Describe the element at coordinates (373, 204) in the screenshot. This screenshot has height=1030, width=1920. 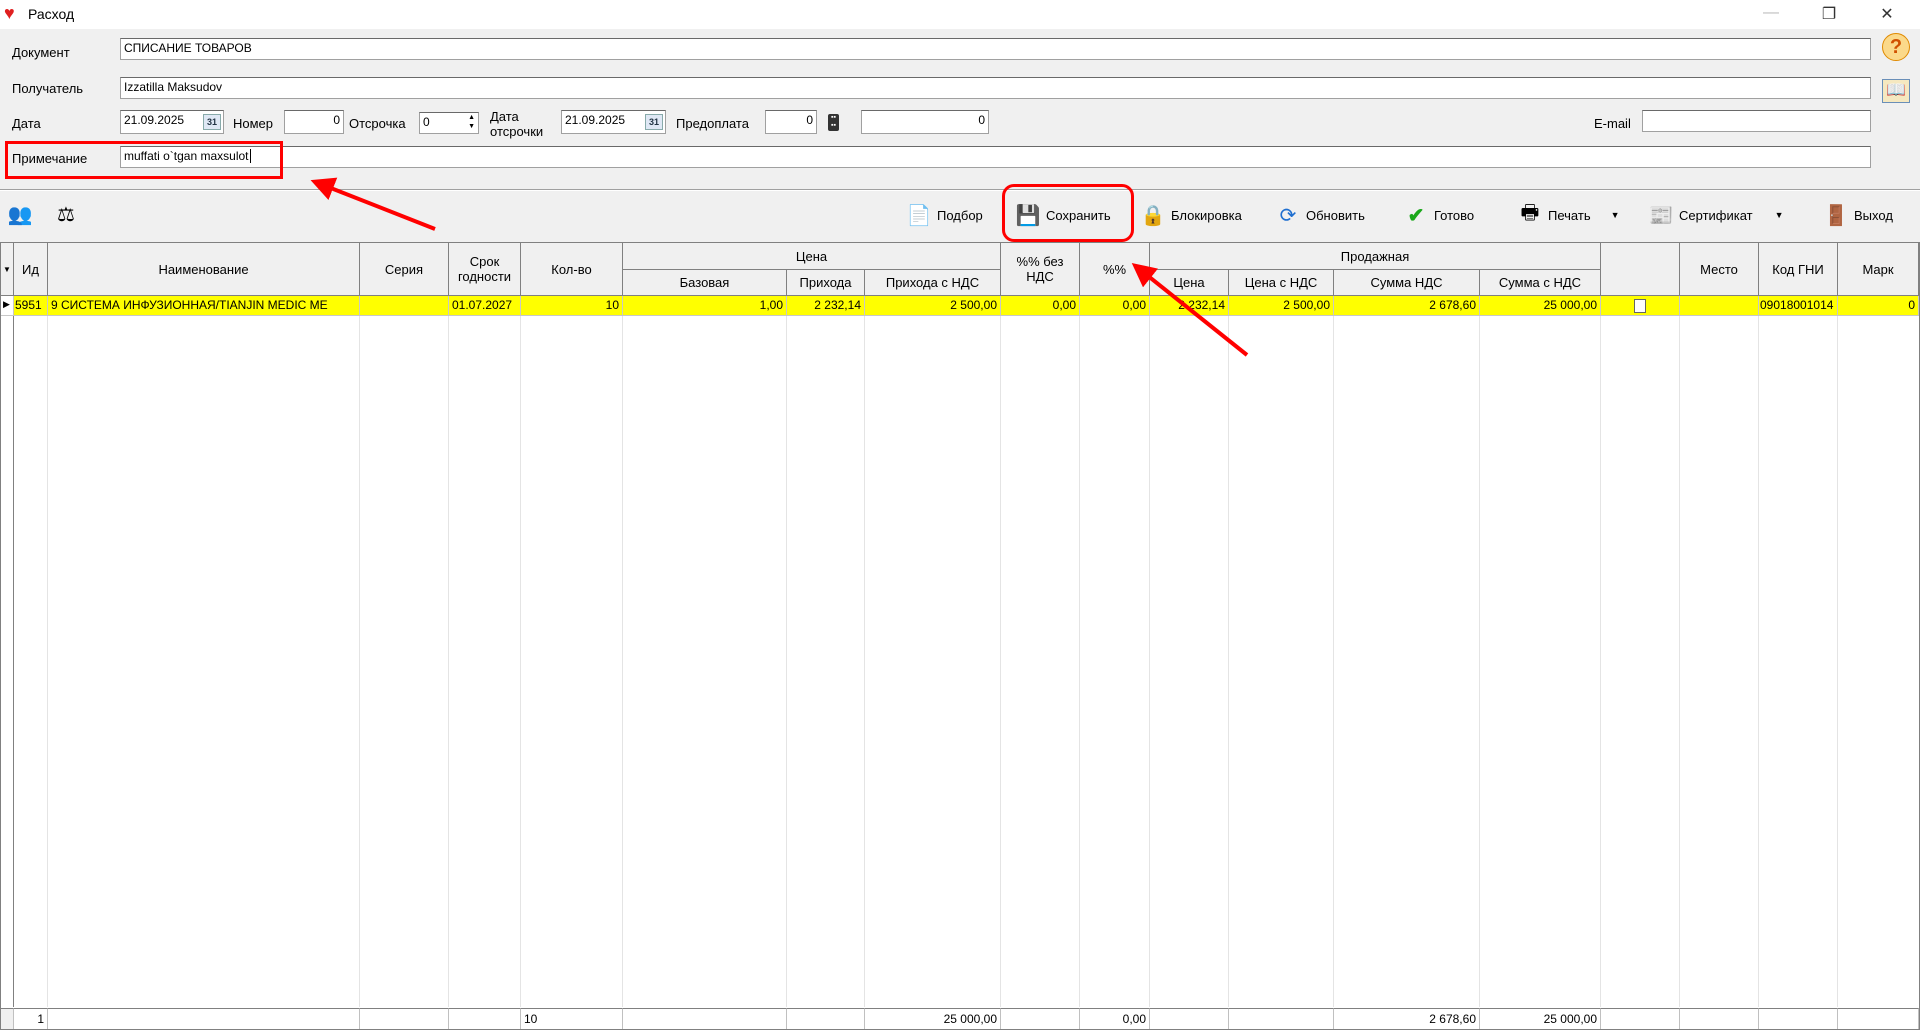
I see `arrow-to-note` at that location.